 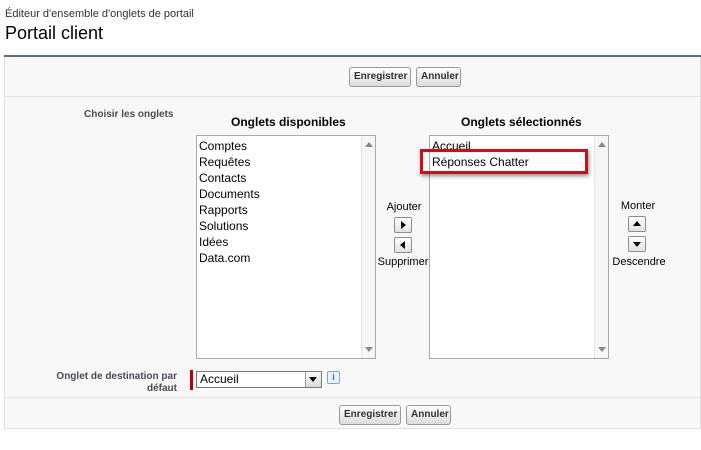 I want to click on arrow-left-icon, so click(x=402, y=245).